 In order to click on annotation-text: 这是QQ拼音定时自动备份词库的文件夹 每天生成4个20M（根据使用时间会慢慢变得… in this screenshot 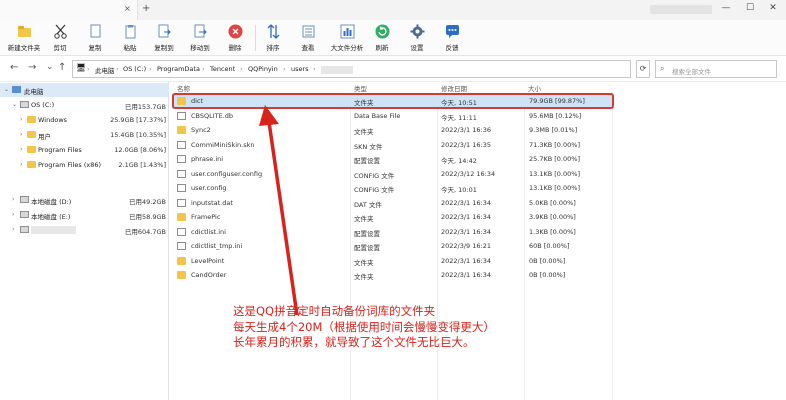, I will do `click(393, 327)`.